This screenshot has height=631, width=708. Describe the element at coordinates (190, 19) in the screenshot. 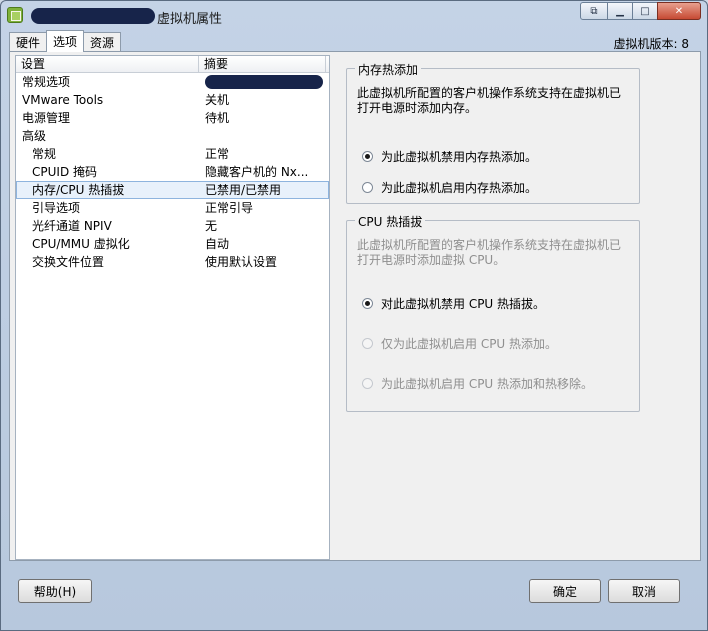

I see `window-title: 虚拟机属性` at that location.